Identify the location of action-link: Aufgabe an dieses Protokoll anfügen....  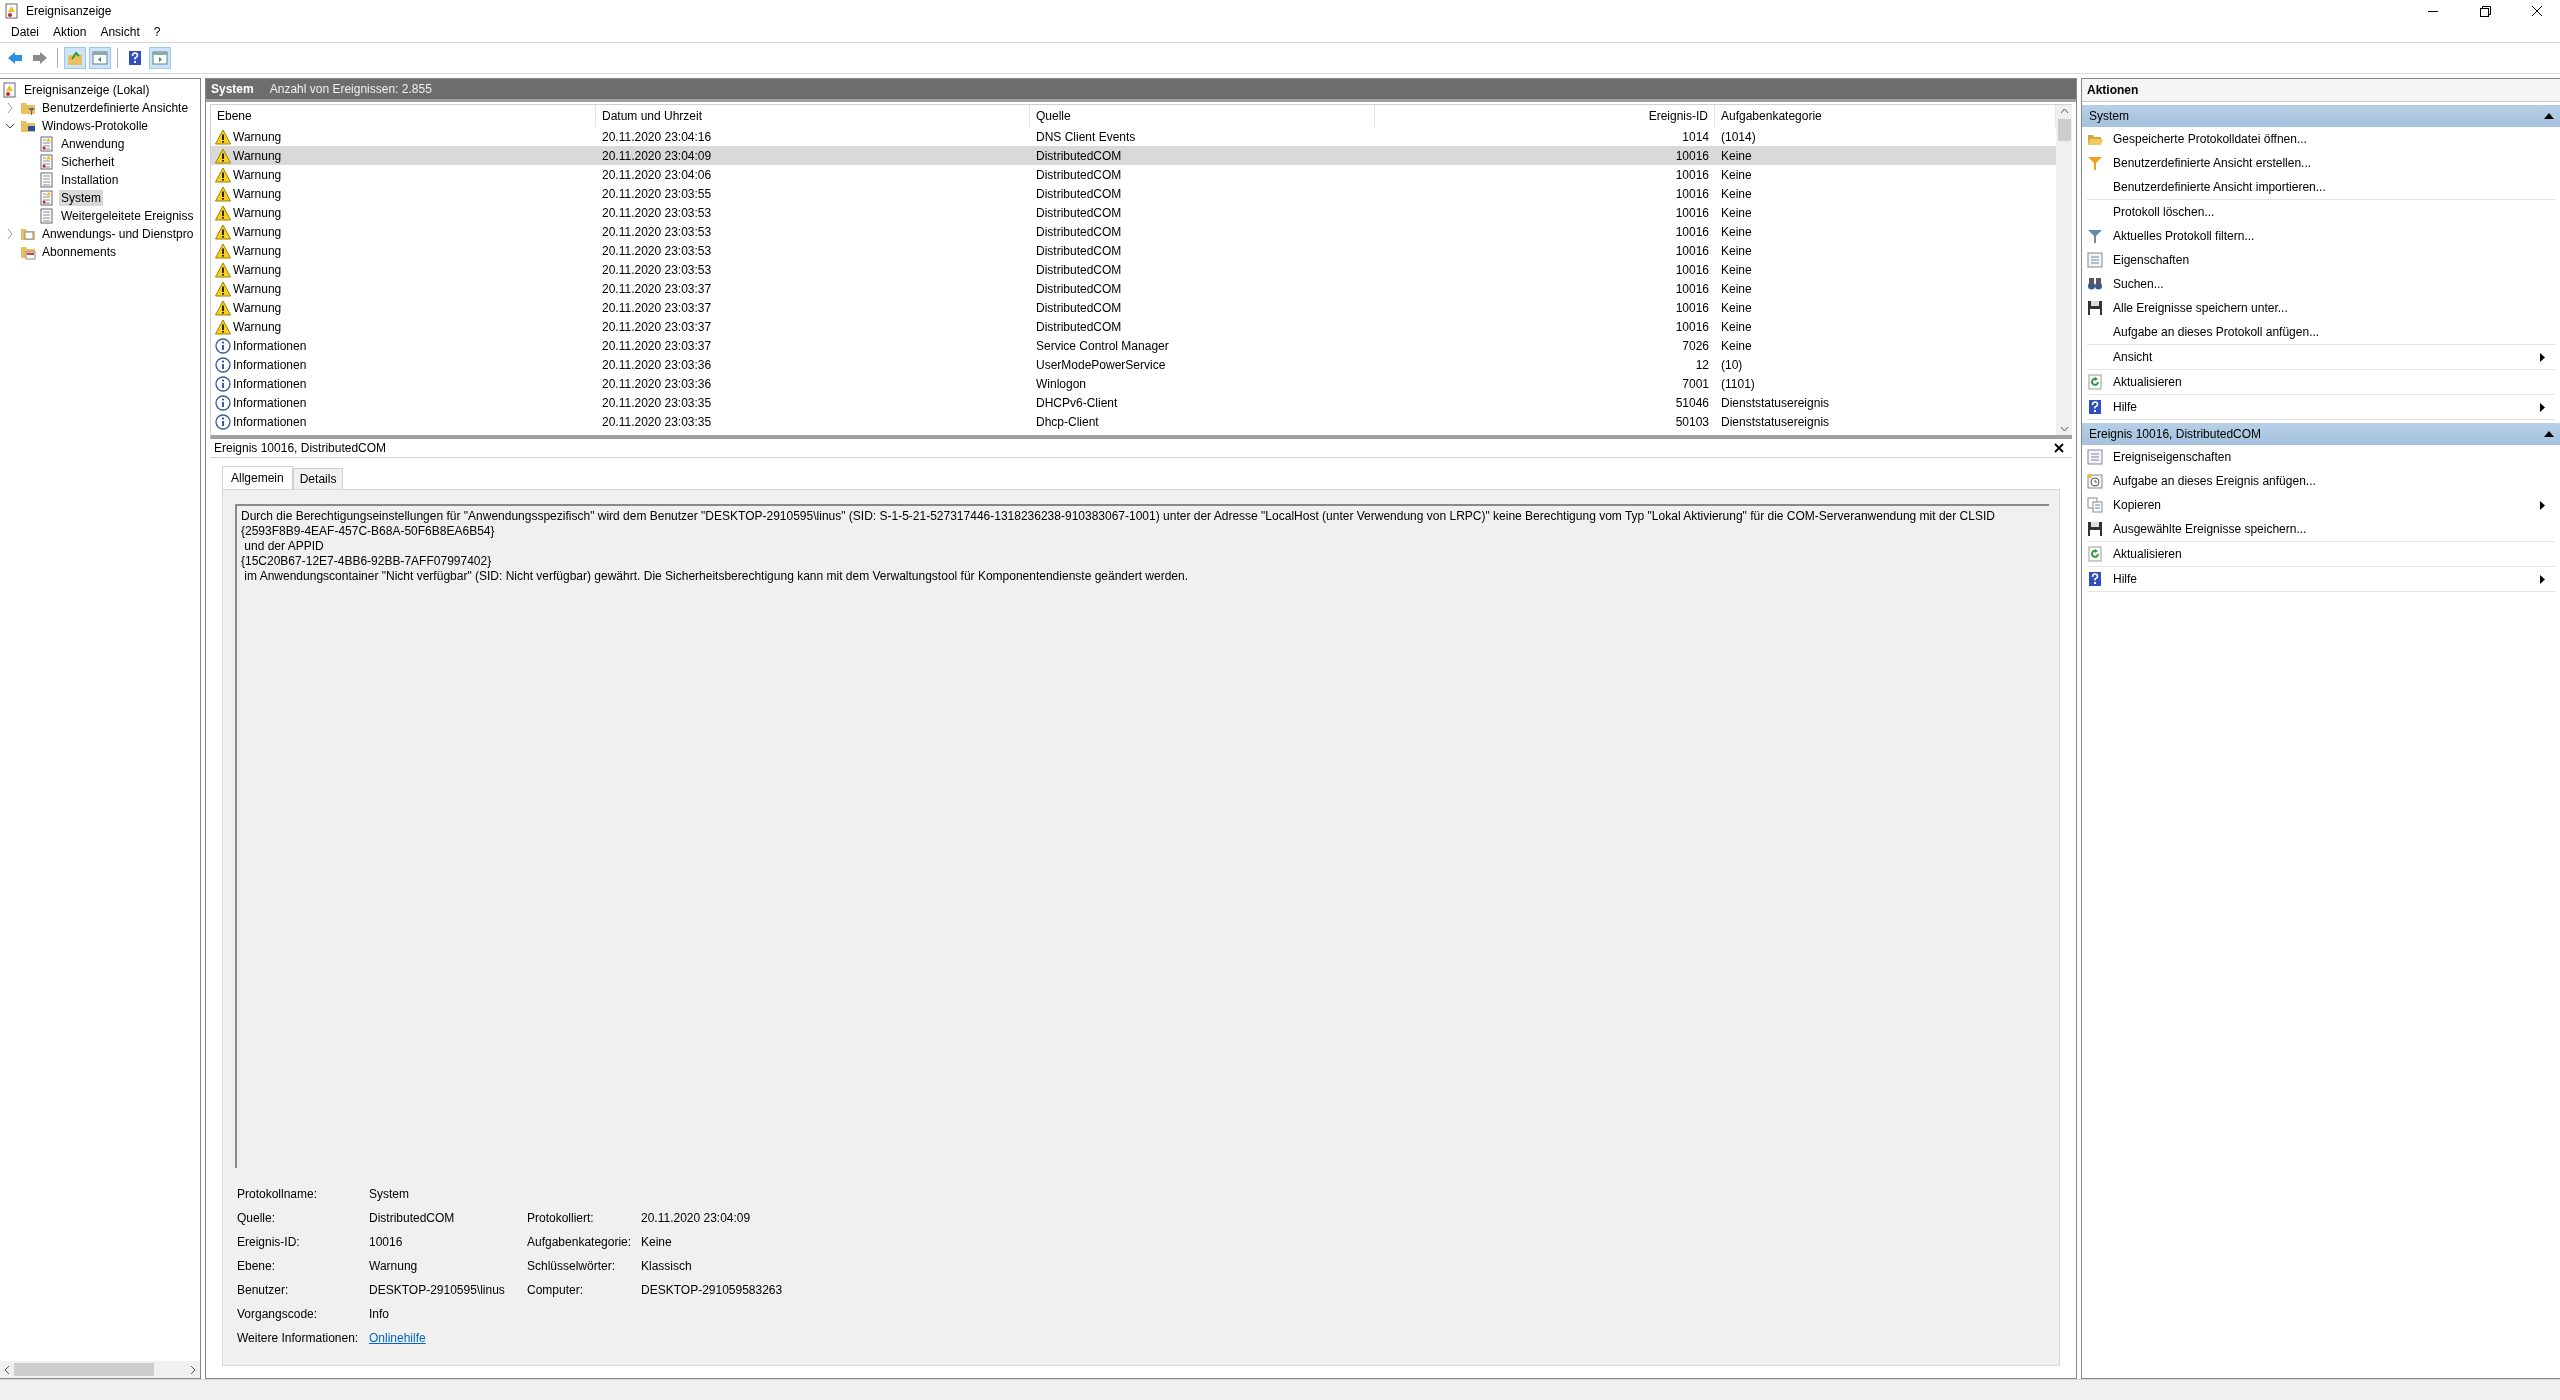
(2216, 332).